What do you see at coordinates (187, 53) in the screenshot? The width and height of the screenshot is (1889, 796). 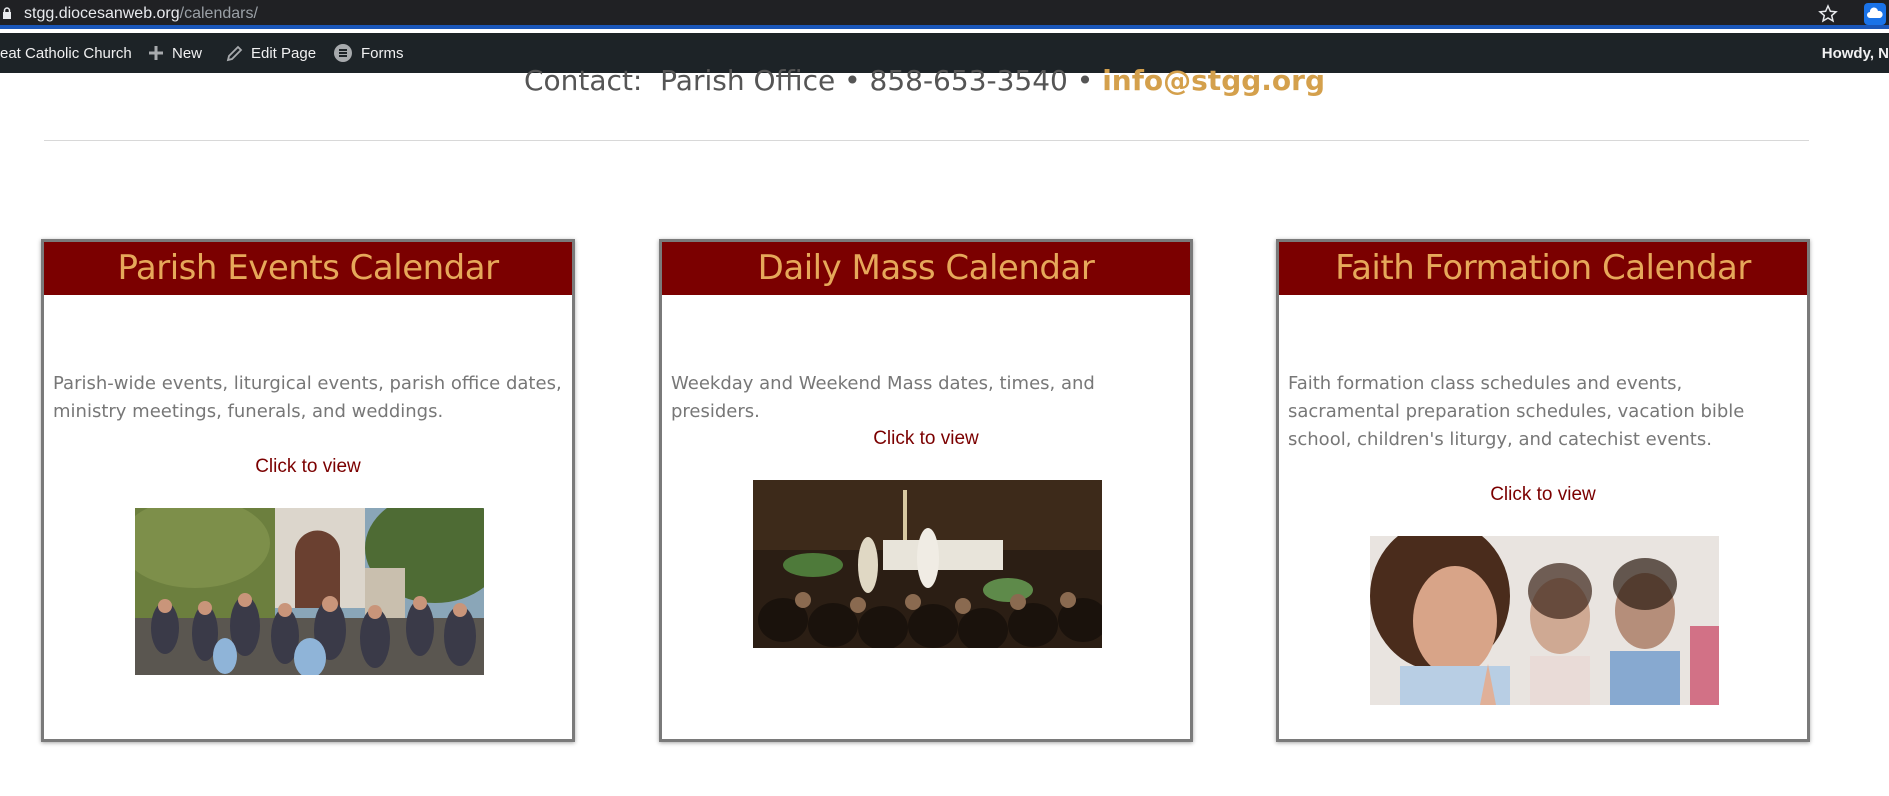 I see `admin-new-label: New` at bounding box center [187, 53].